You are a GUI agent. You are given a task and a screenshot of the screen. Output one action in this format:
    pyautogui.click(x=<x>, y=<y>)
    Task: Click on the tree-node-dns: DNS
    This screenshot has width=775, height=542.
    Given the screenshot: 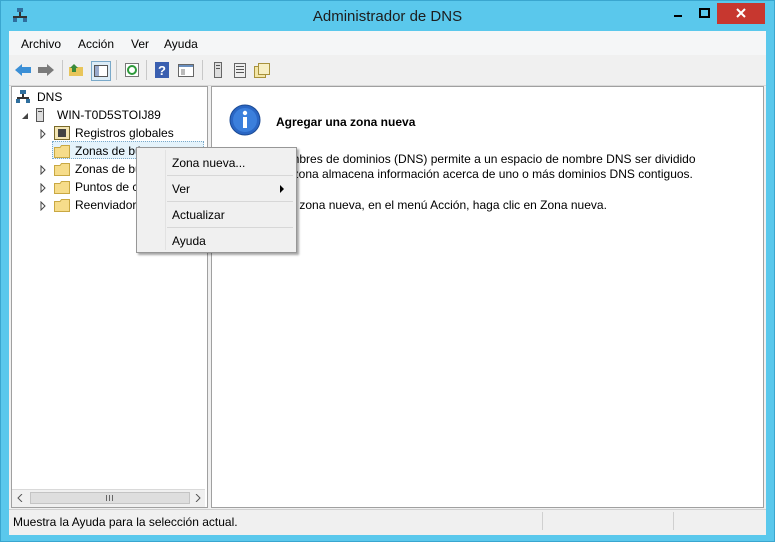 What is the action you would take?
    pyautogui.click(x=39, y=97)
    